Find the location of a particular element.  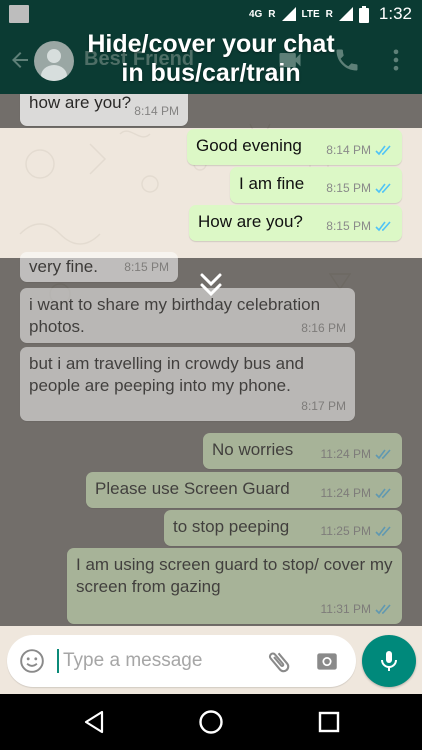

contact-name: Best Friend is located at coordinates (139, 59).